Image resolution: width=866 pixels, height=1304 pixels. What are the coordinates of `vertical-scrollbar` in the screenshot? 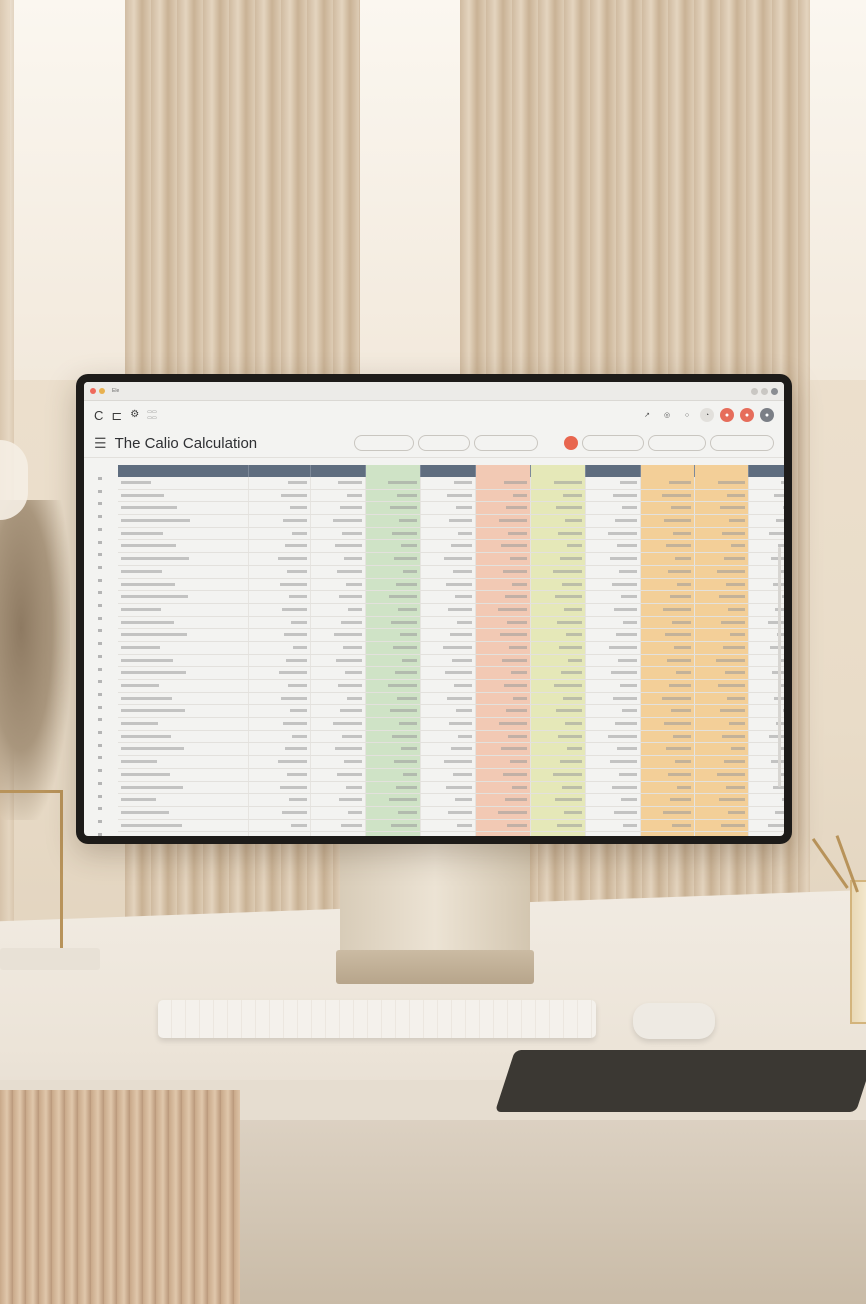 It's located at (779, 667).